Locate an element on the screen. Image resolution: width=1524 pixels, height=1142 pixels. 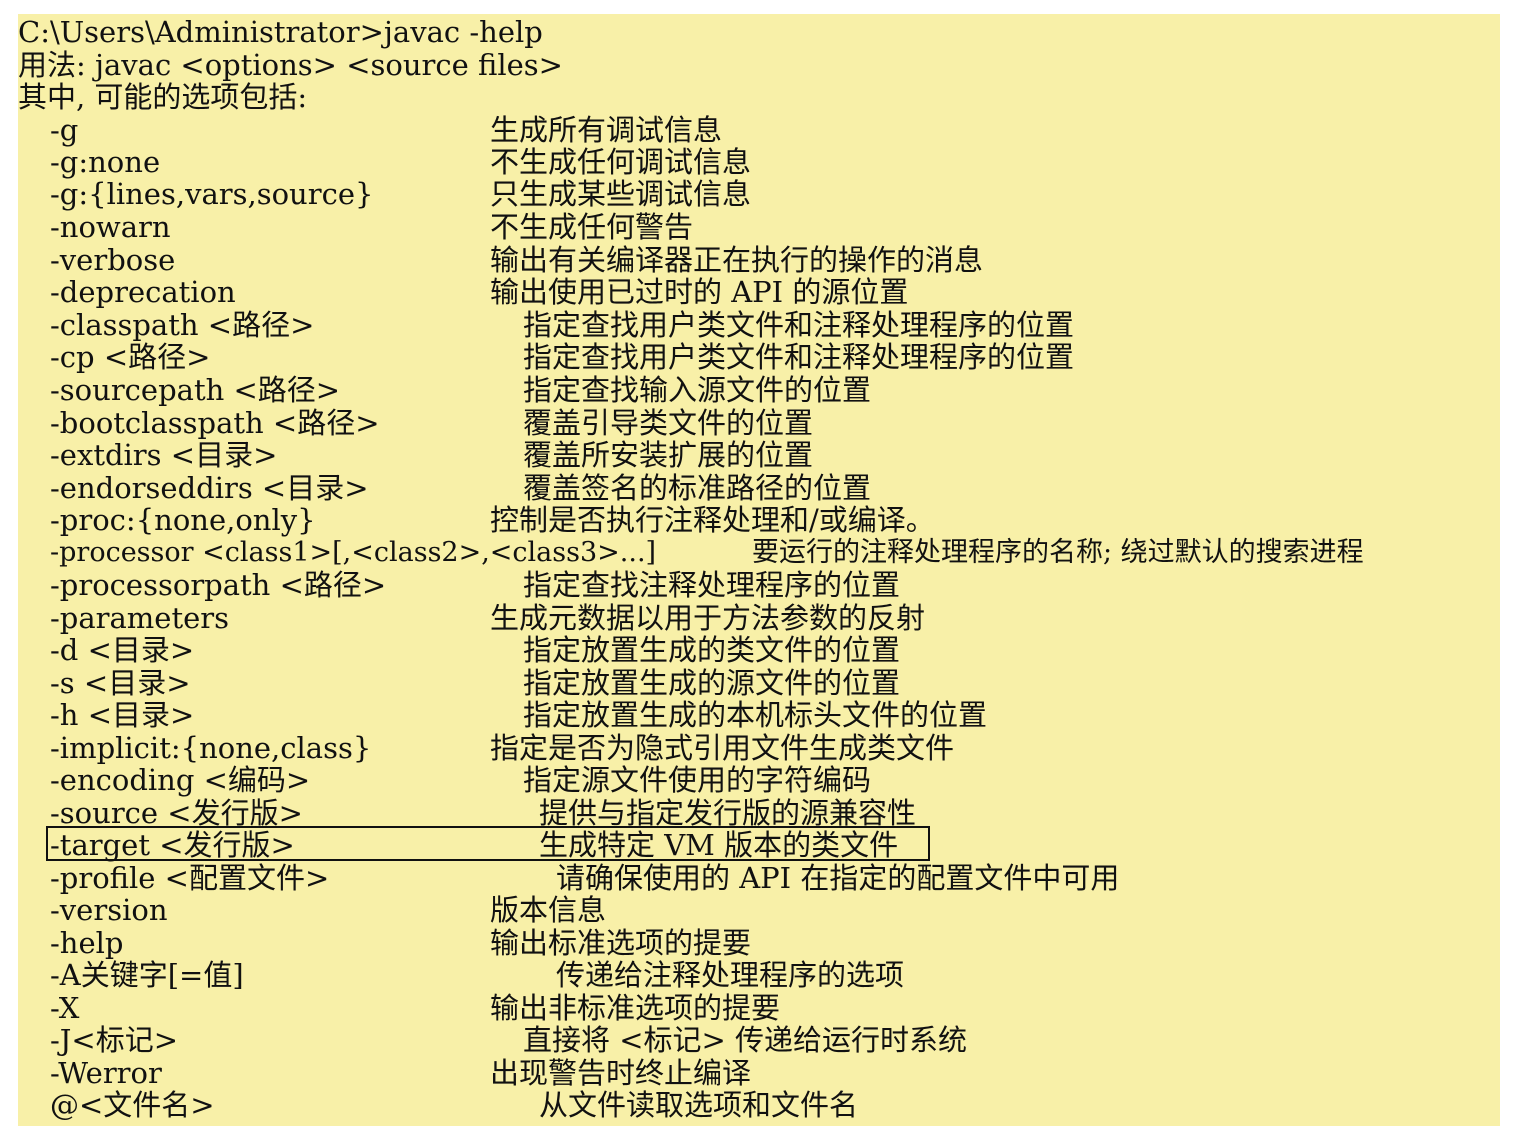
option-description: 出现警告时终止编译 is located at coordinates (621, 1073).